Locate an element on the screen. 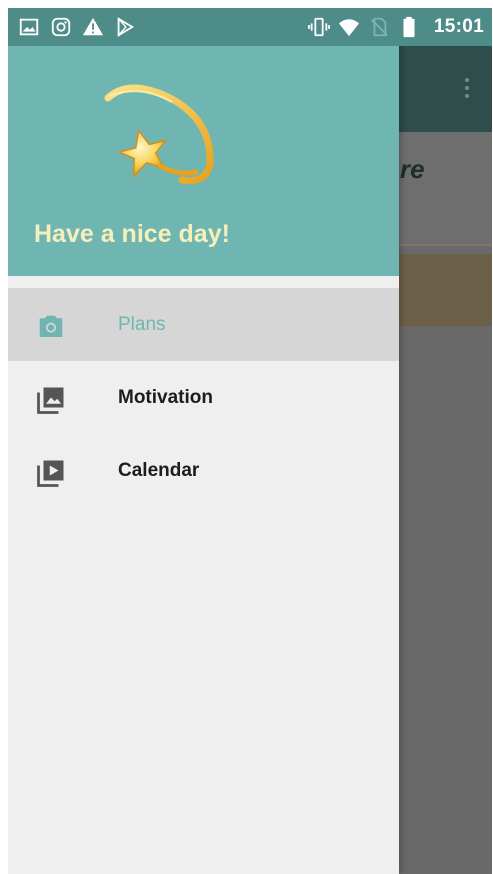  drawer-header-title: Have a nice day! is located at coordinates (132, 234).